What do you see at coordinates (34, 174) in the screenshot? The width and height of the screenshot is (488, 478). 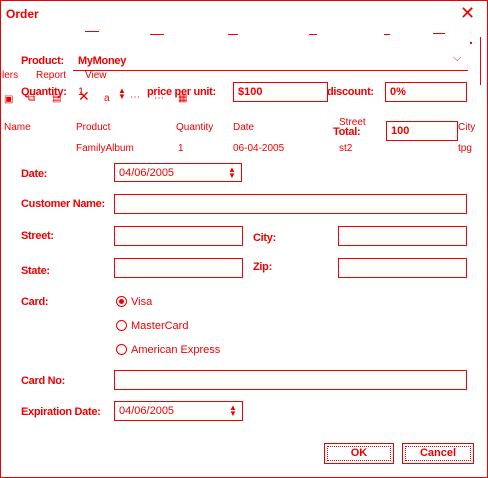 I see `date-label: Date:` at bounding box center [34, 174].